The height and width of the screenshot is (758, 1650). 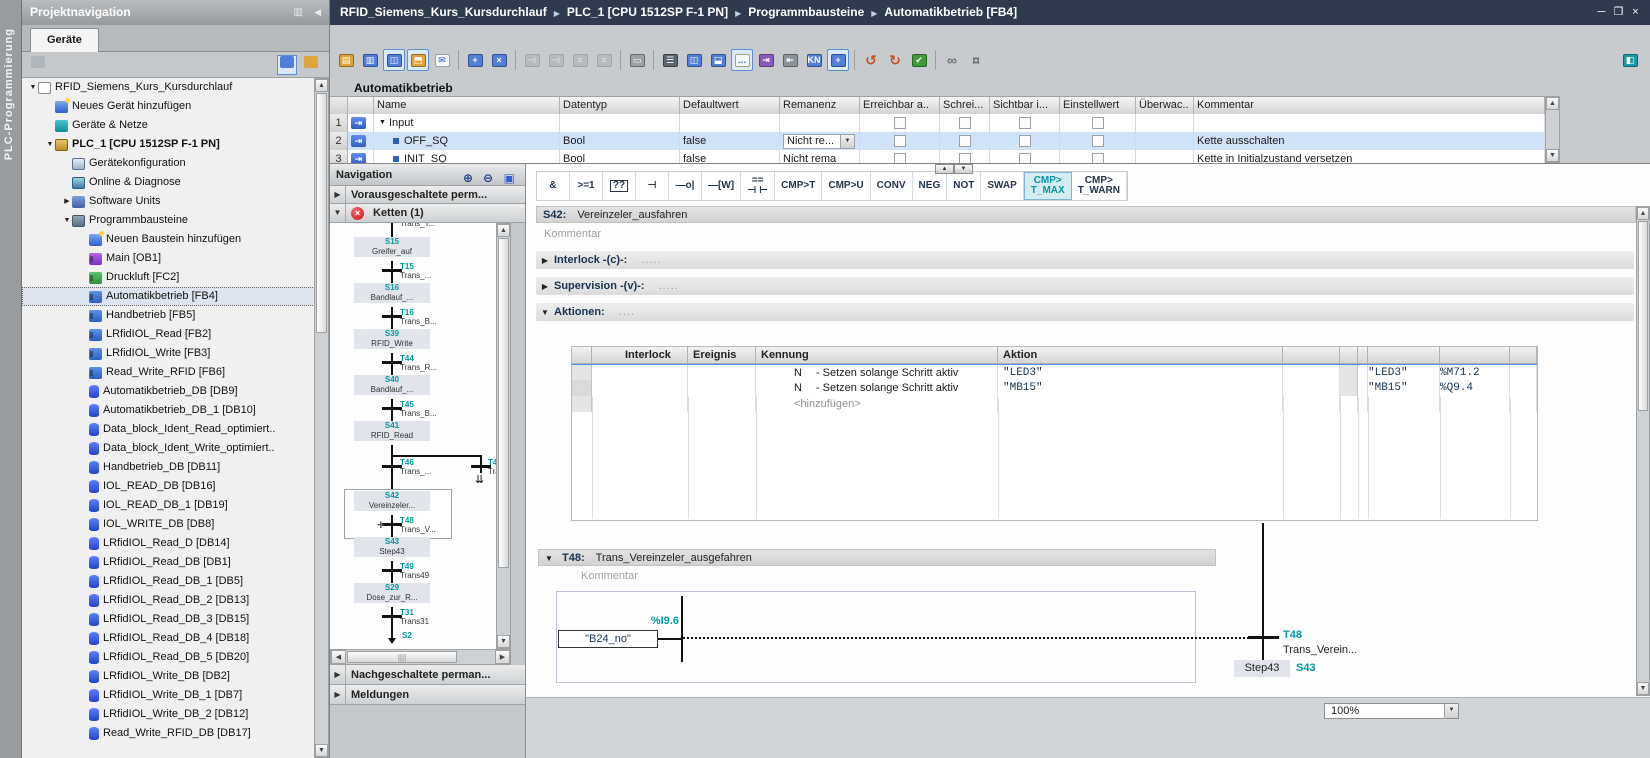 I want to click on insert-block-icon: ▭, so click(x=637, y=60).